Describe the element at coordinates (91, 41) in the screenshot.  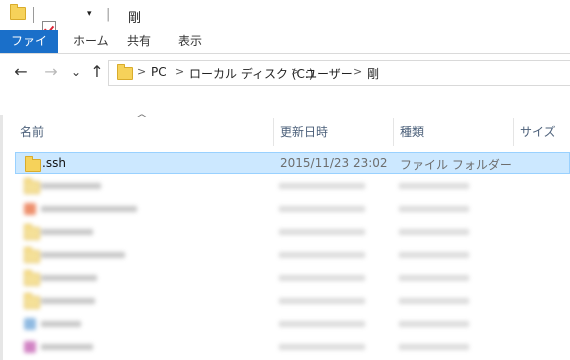
I see `tab-home: ホーム` at that location.